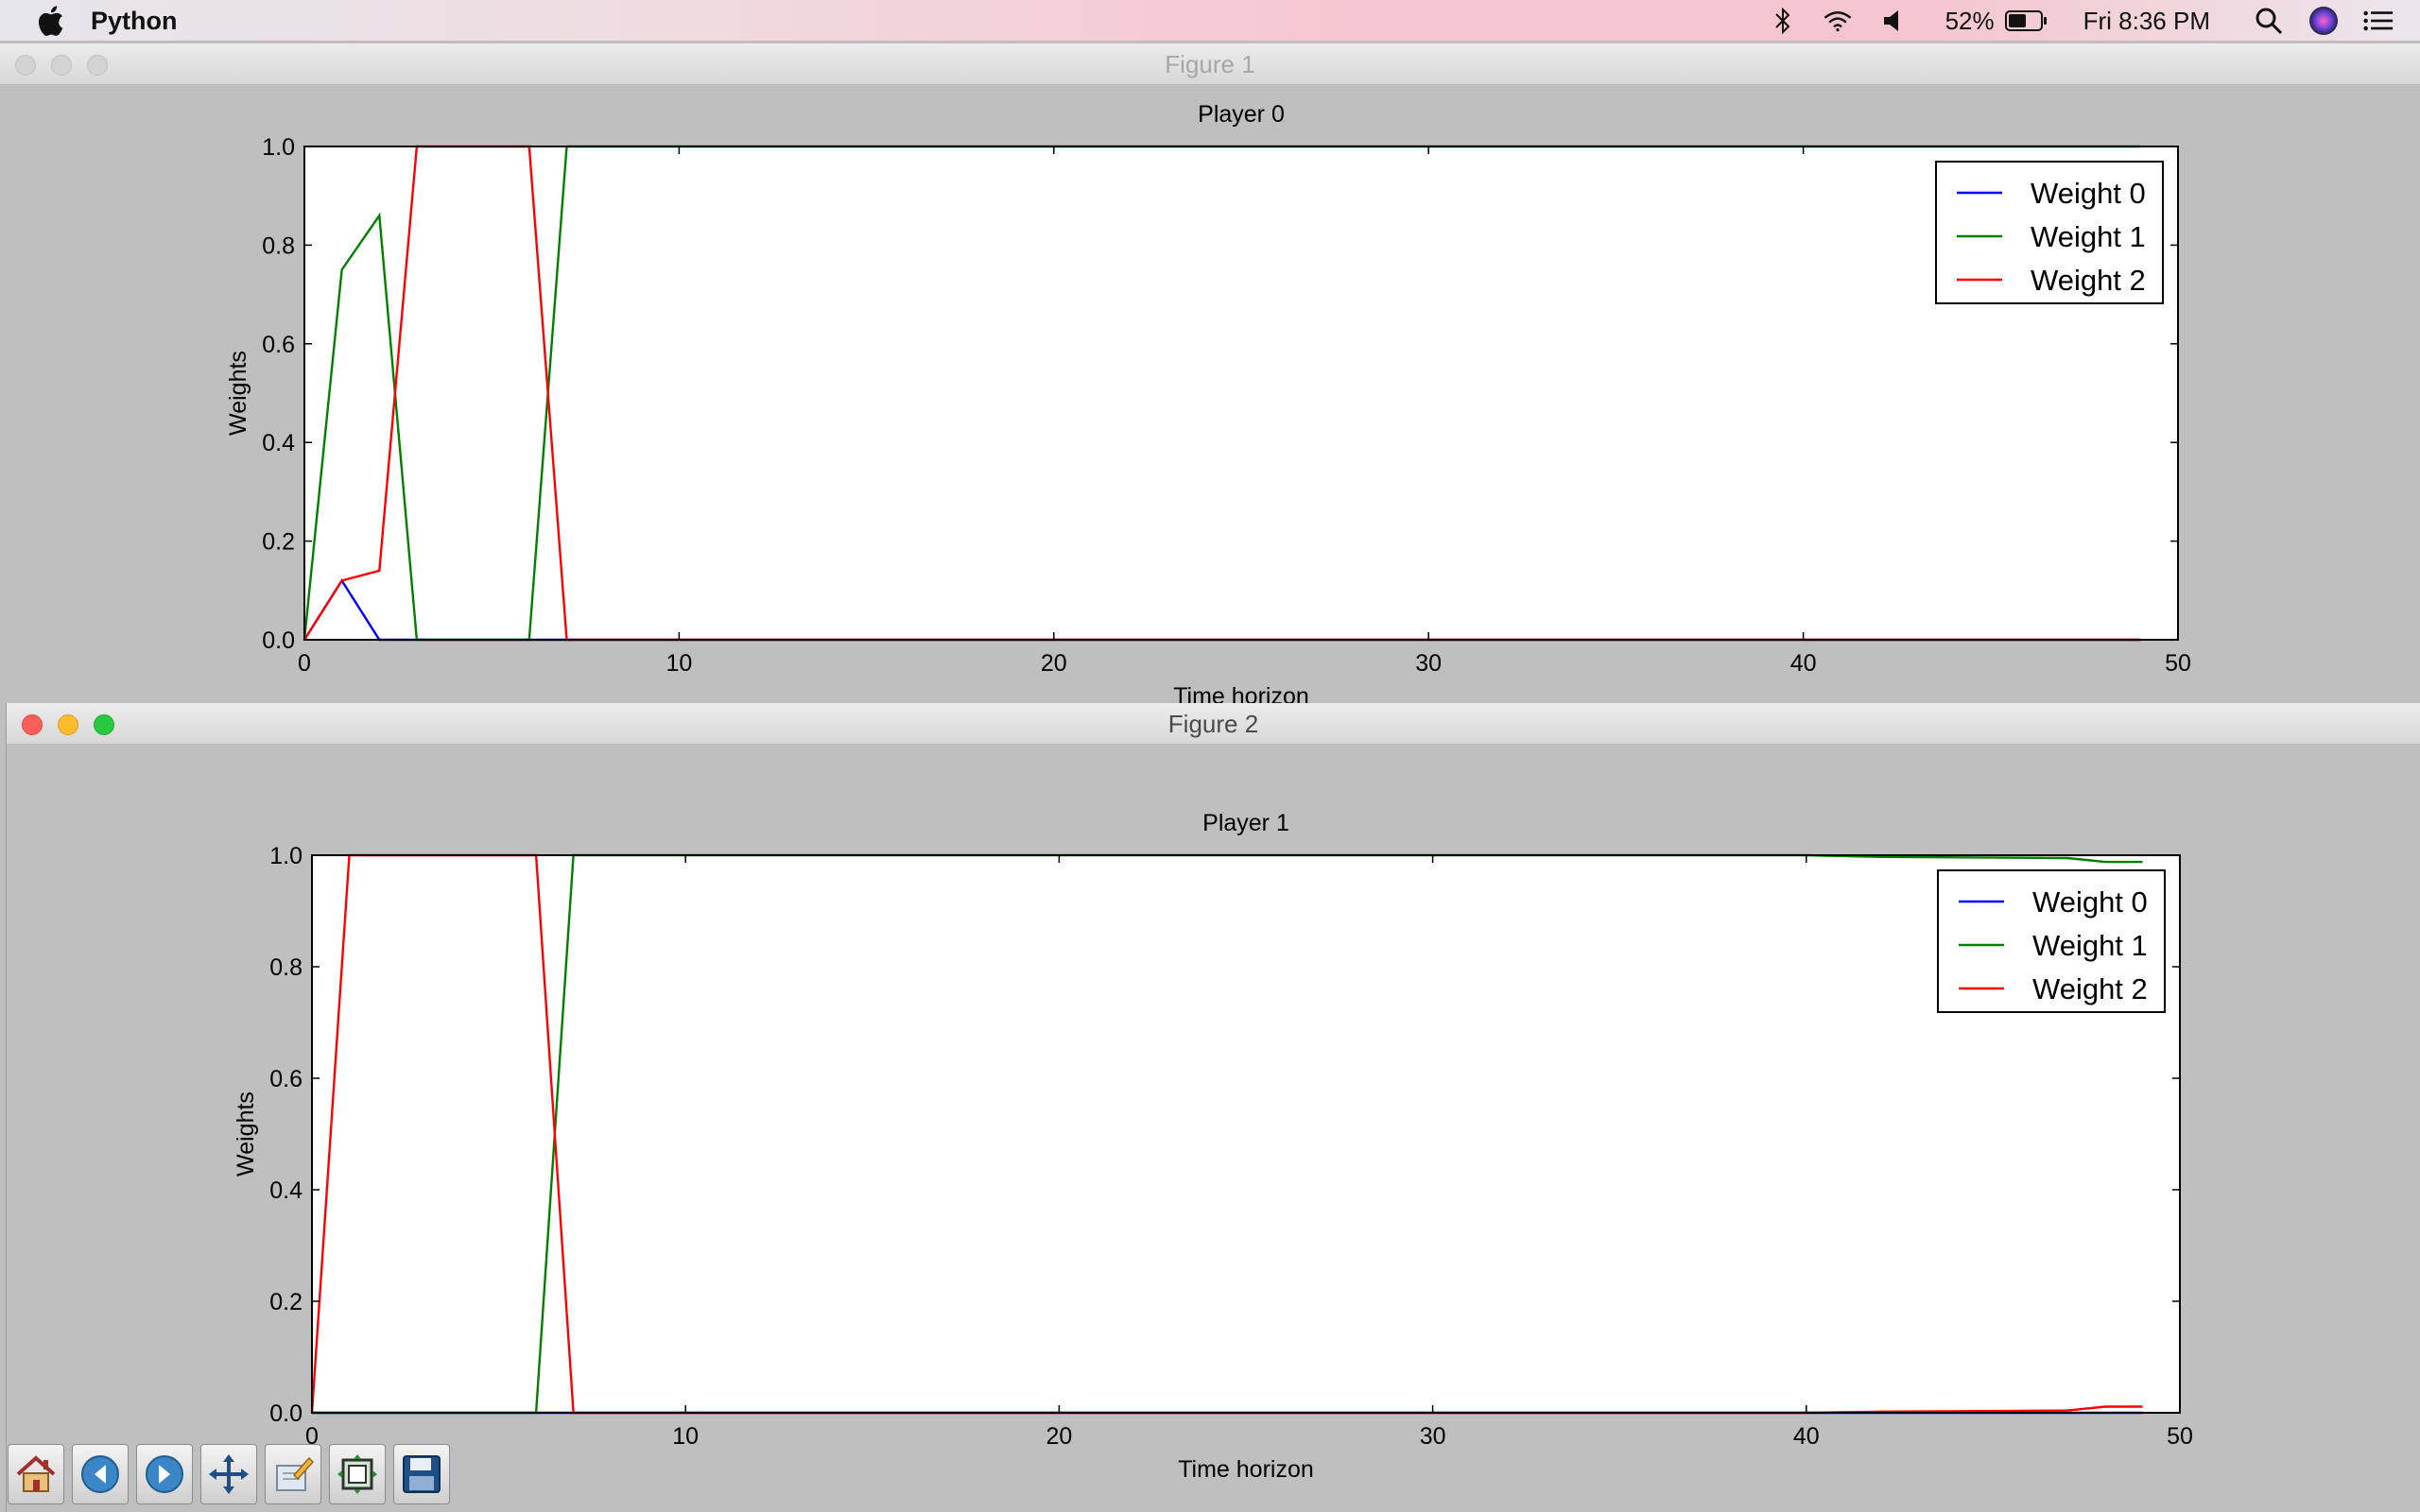  I want to click on home-button, so click(36, 1474).